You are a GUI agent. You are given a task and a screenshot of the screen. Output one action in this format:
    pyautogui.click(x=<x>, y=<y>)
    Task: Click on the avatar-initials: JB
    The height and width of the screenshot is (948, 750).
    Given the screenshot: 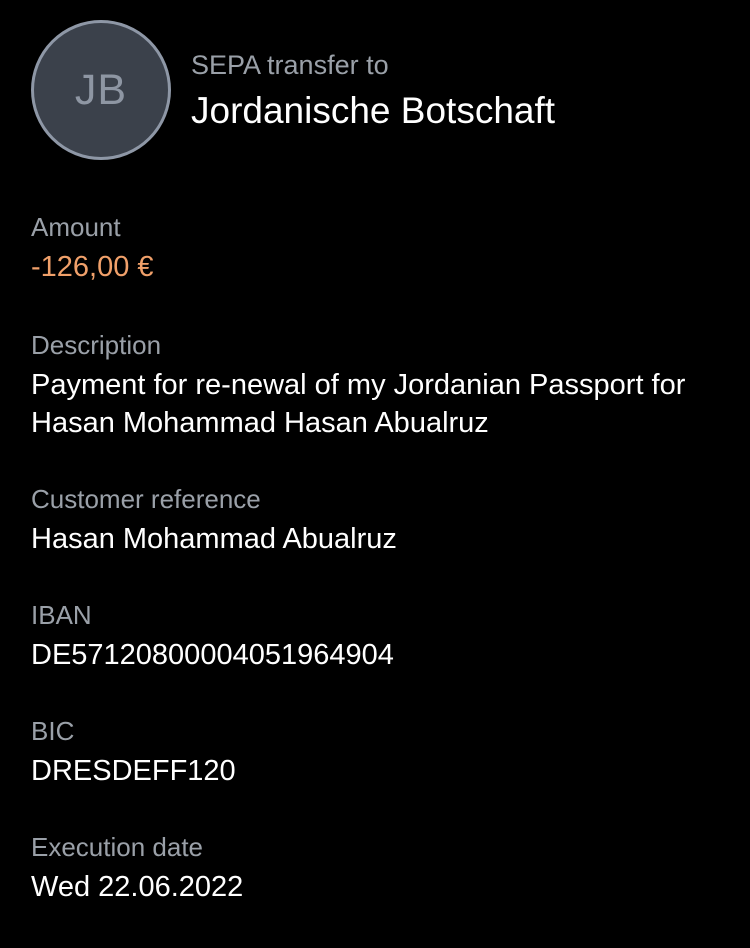 What is the action you would take?
    pyautogui.click(x=101, y=89)
    